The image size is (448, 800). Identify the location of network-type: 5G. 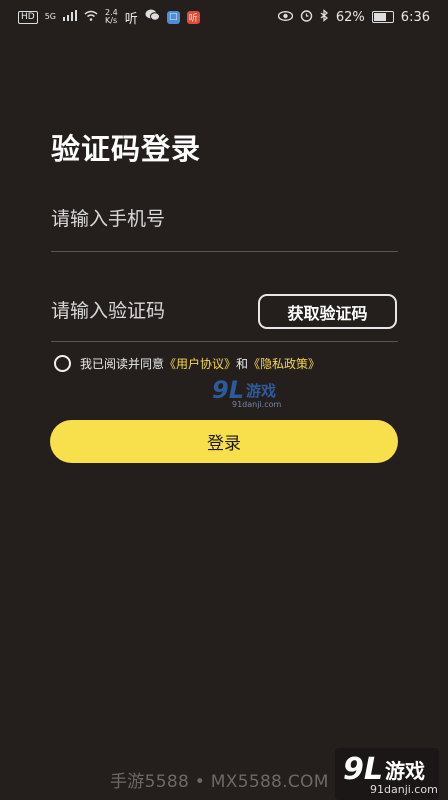
(50, 16).